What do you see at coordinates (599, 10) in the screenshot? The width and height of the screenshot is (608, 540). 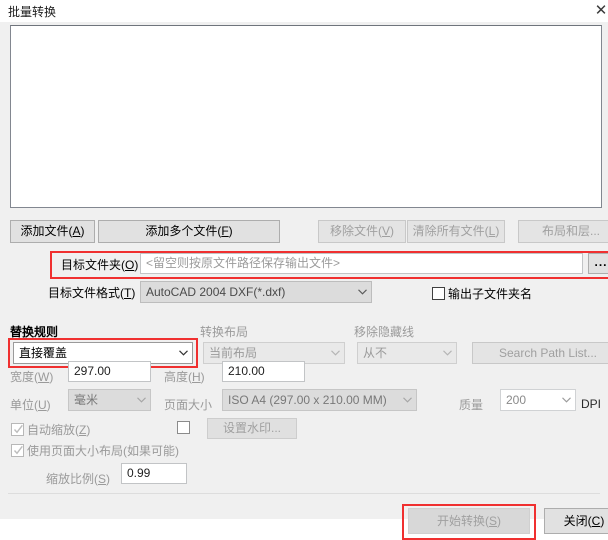 I see `close-icon: ✕` at bounding box center [599, 10].